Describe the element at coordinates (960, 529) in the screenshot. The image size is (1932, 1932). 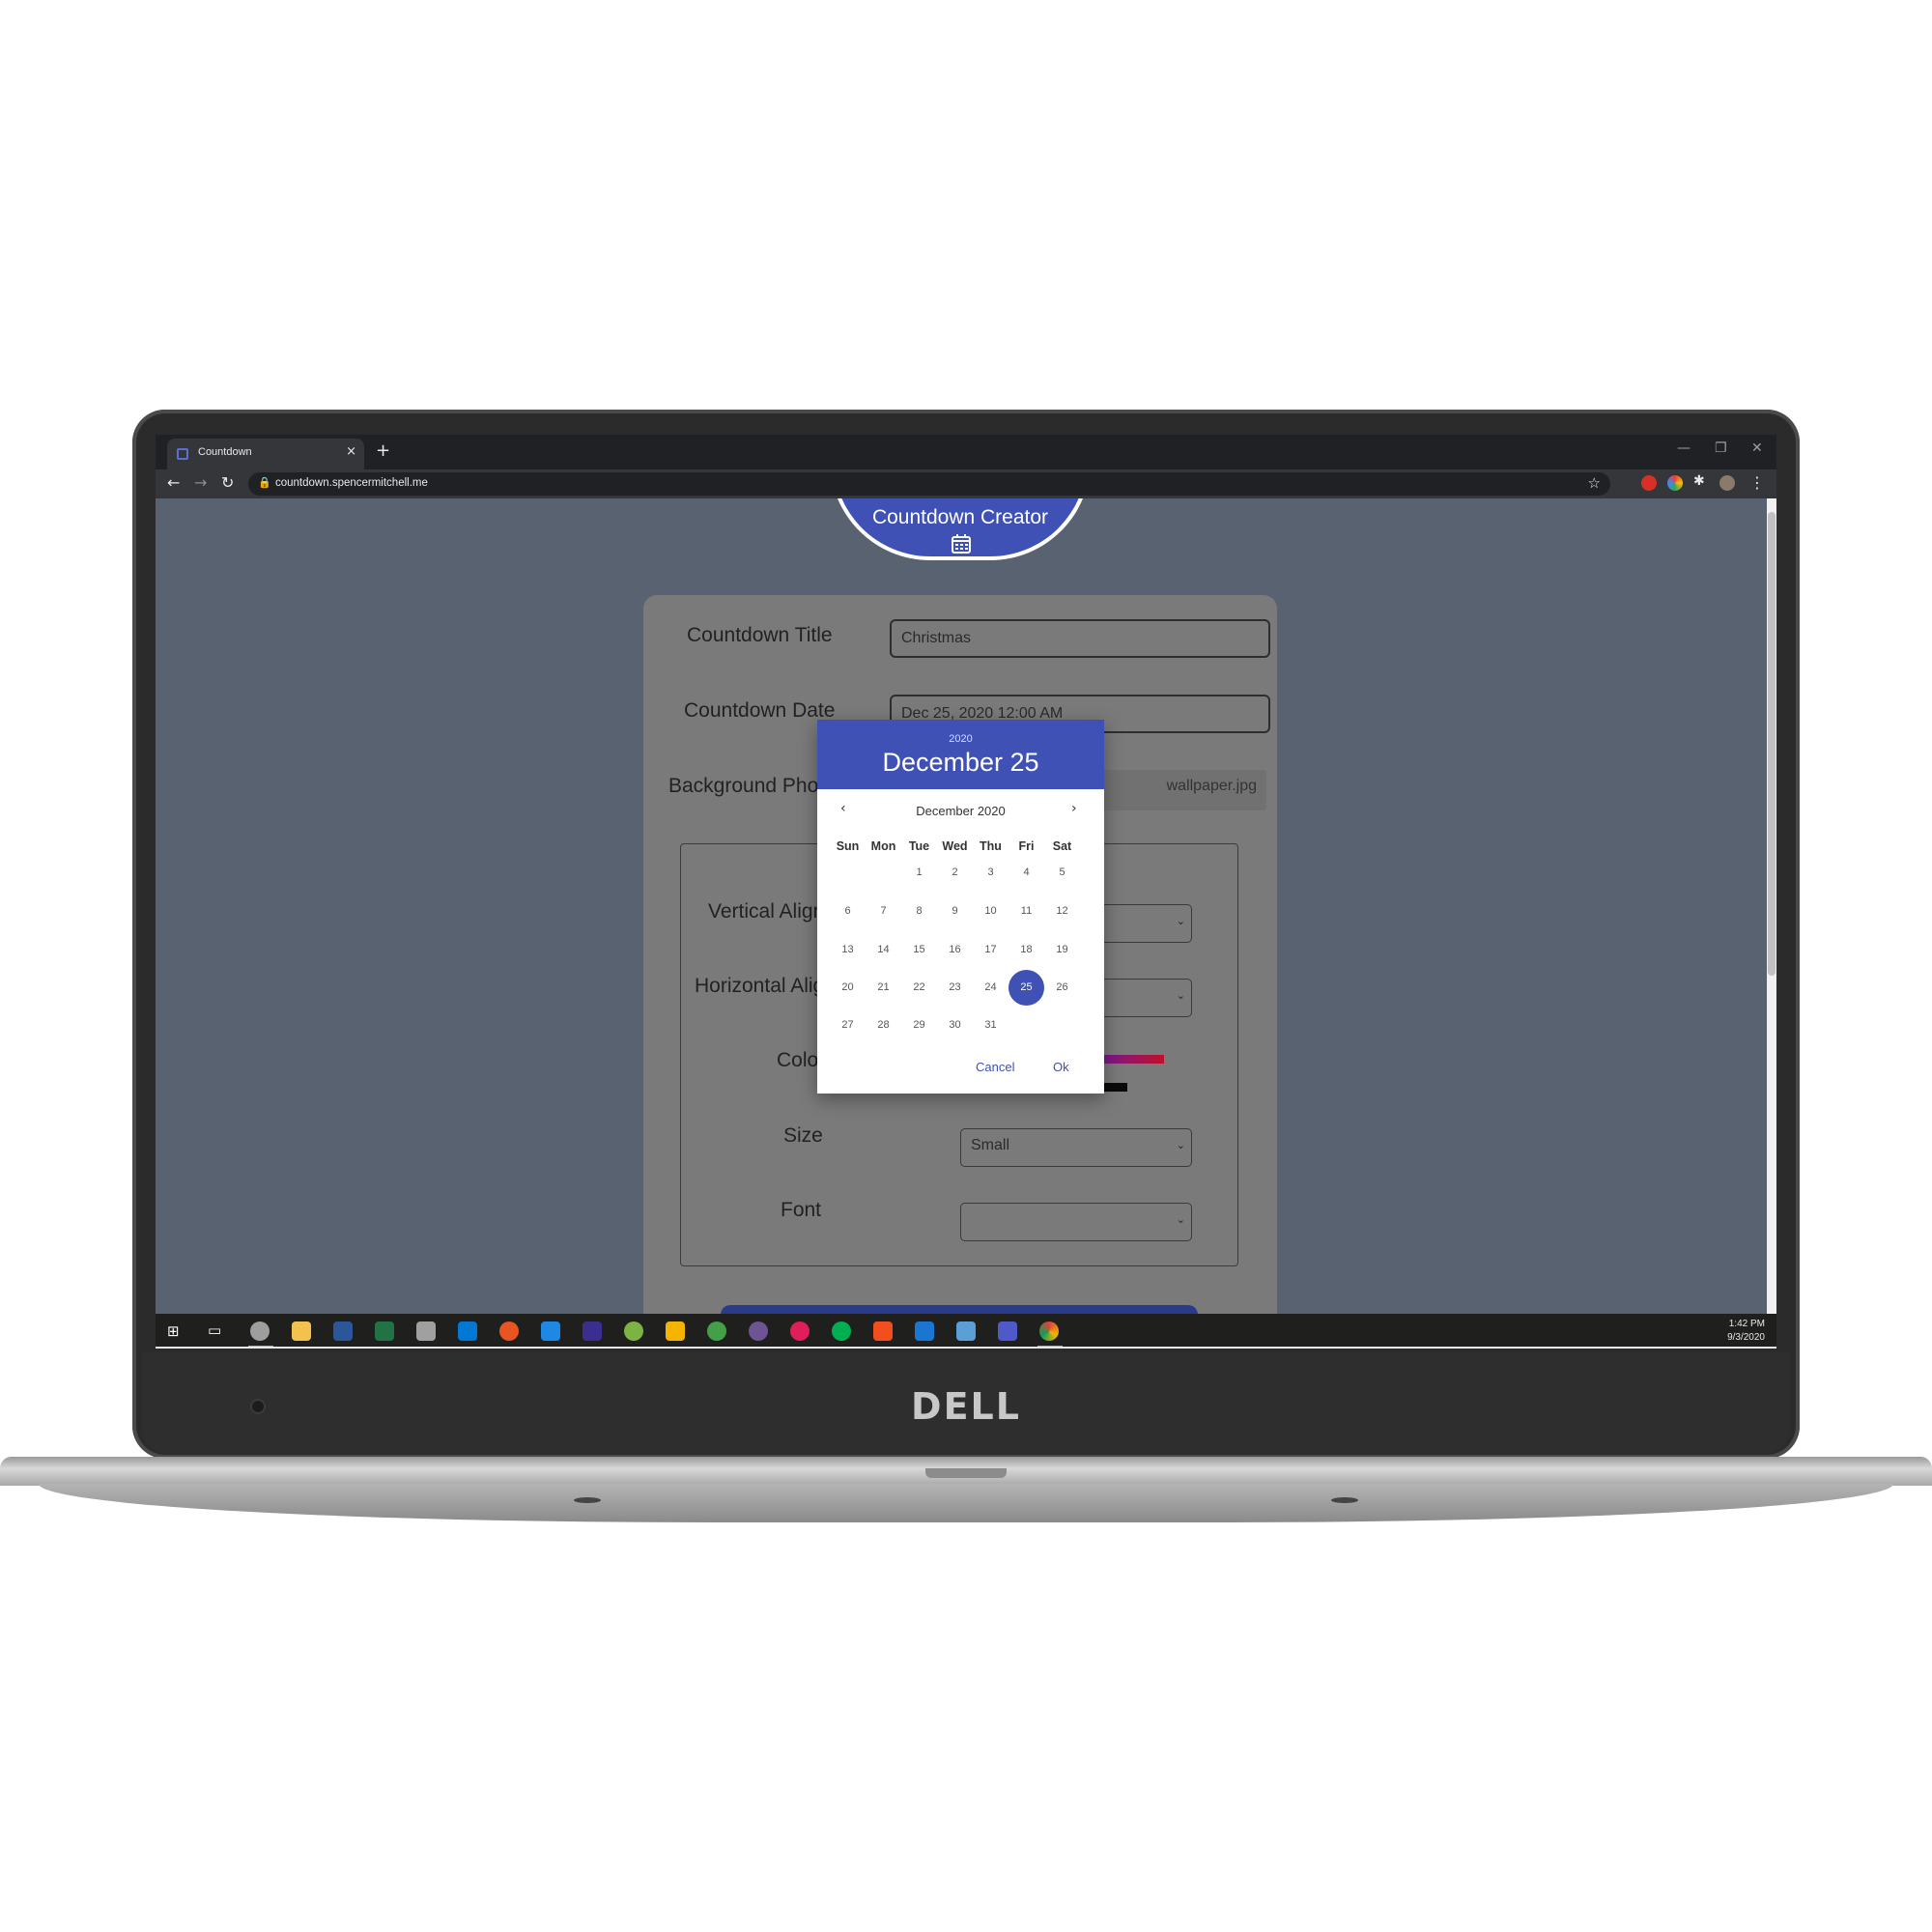
I see `app-header: Countdown Creator` at that location.